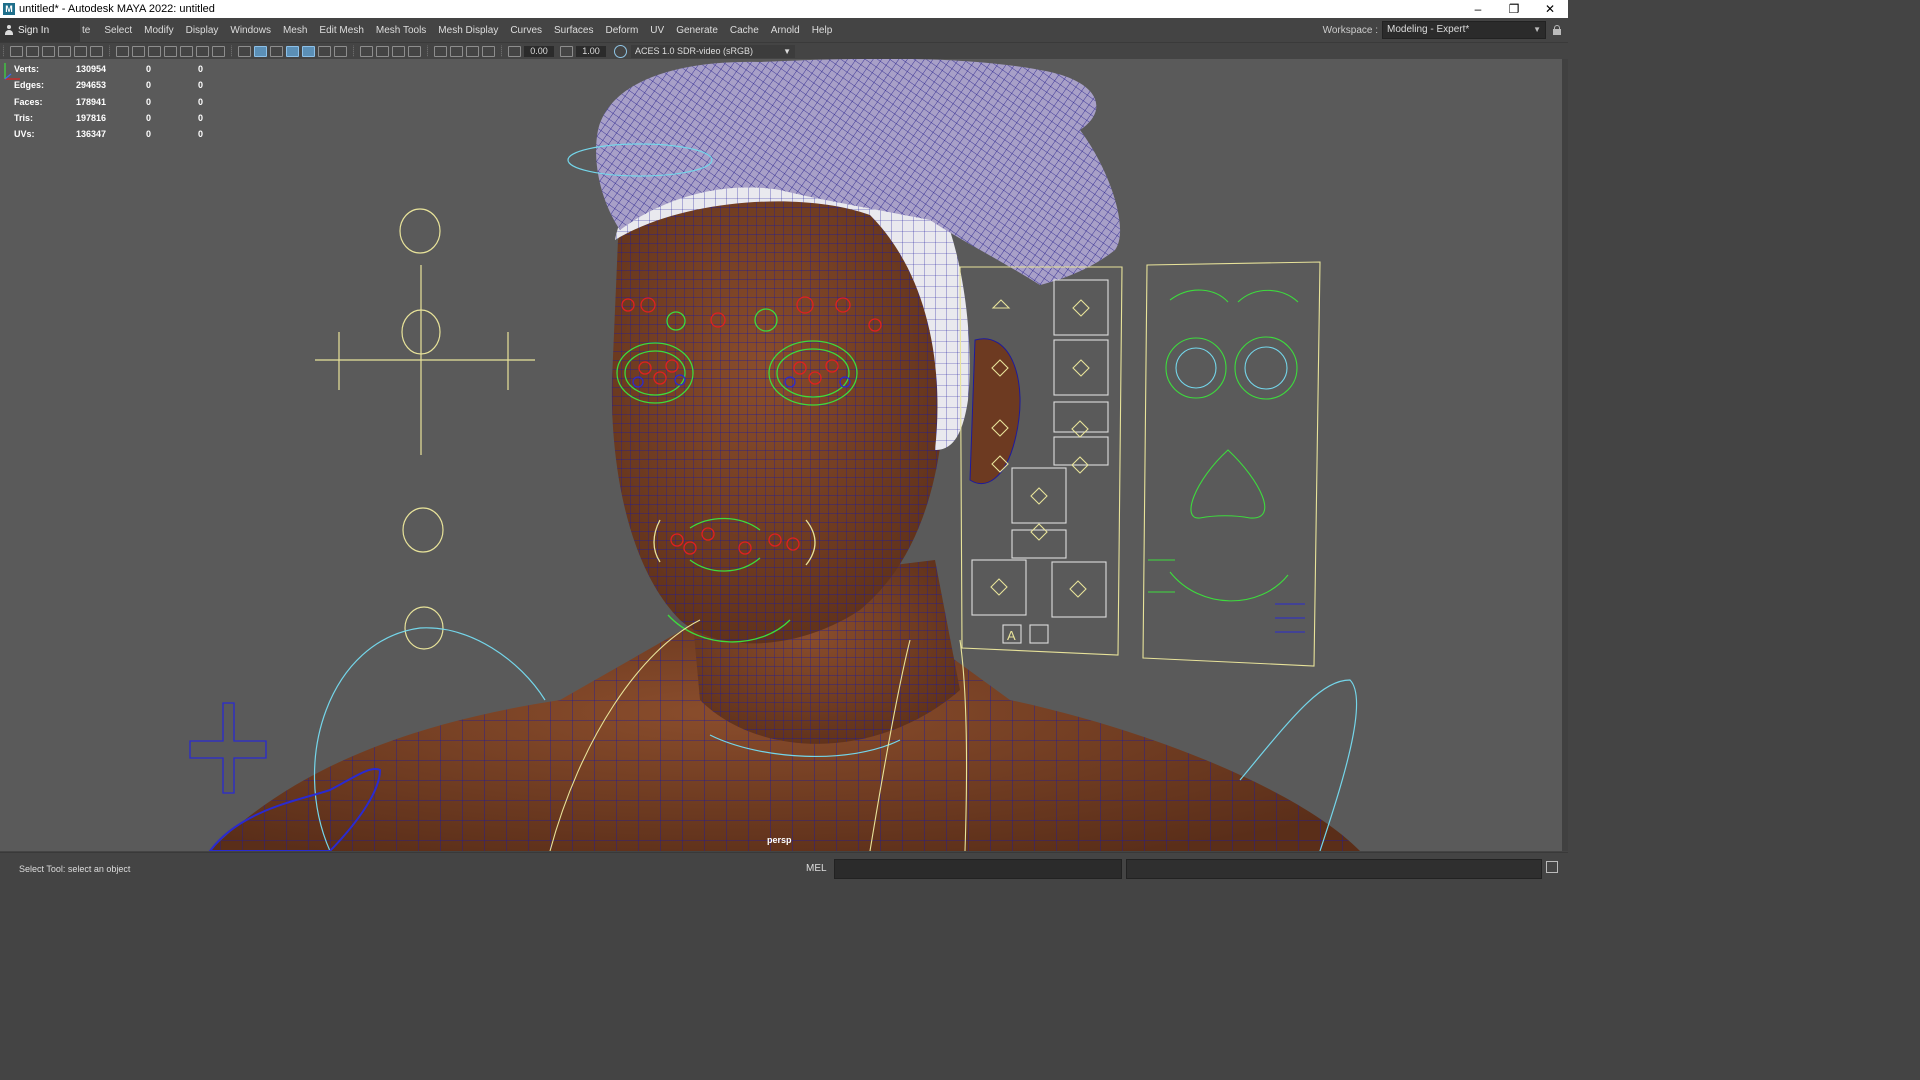  I want to click on menu-arnold: Arnold, so click(785, 30).